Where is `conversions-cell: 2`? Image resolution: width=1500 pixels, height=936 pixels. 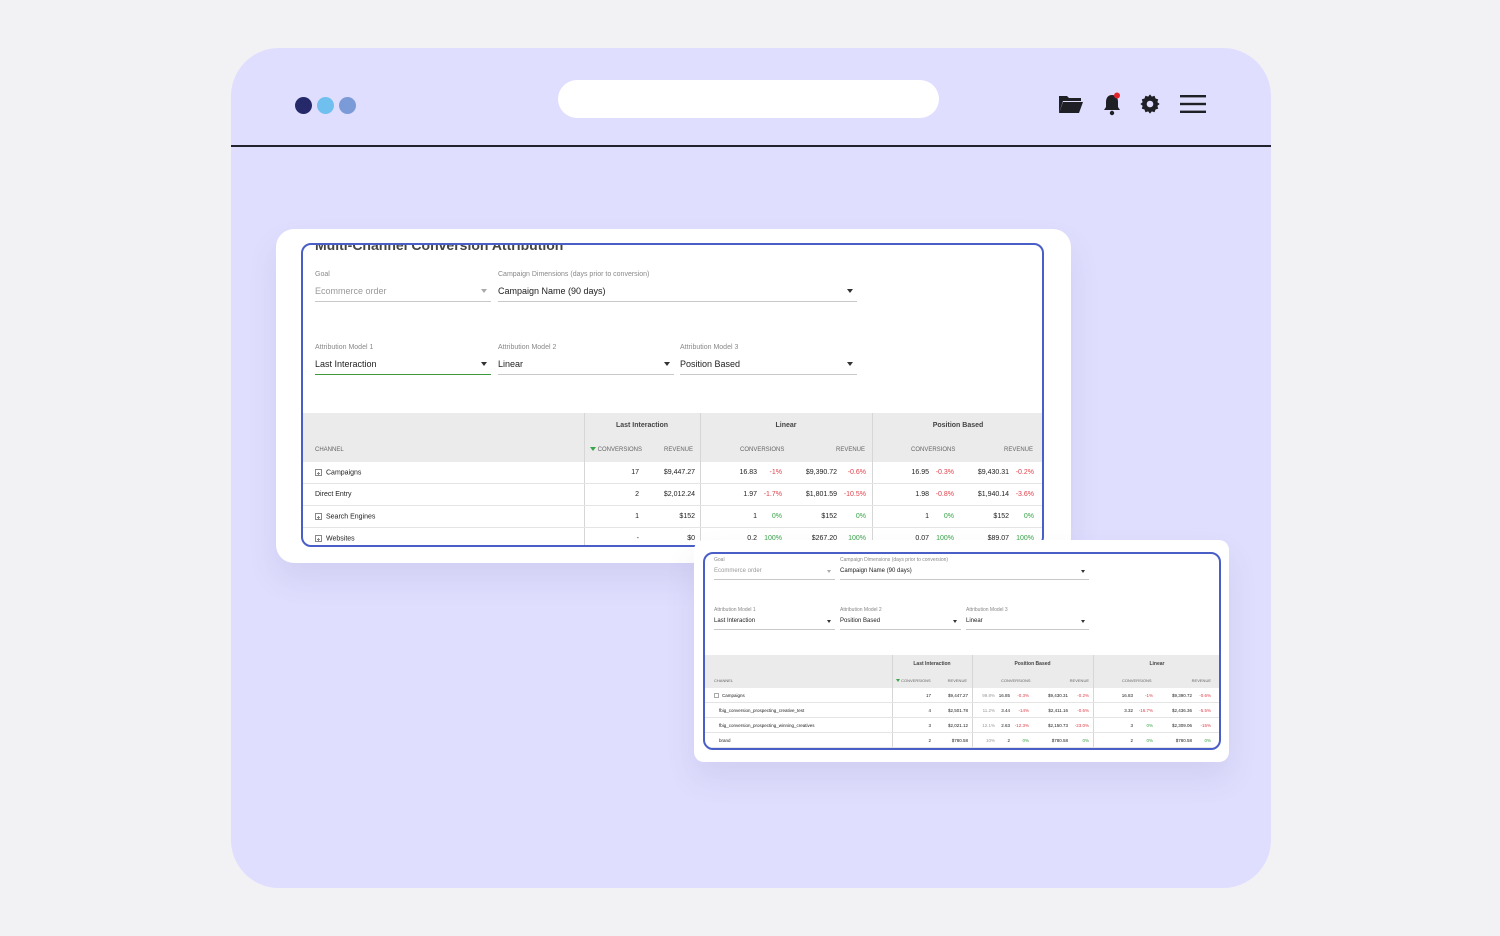
conversions-cell: 2 is located at coordinates (637, 494).